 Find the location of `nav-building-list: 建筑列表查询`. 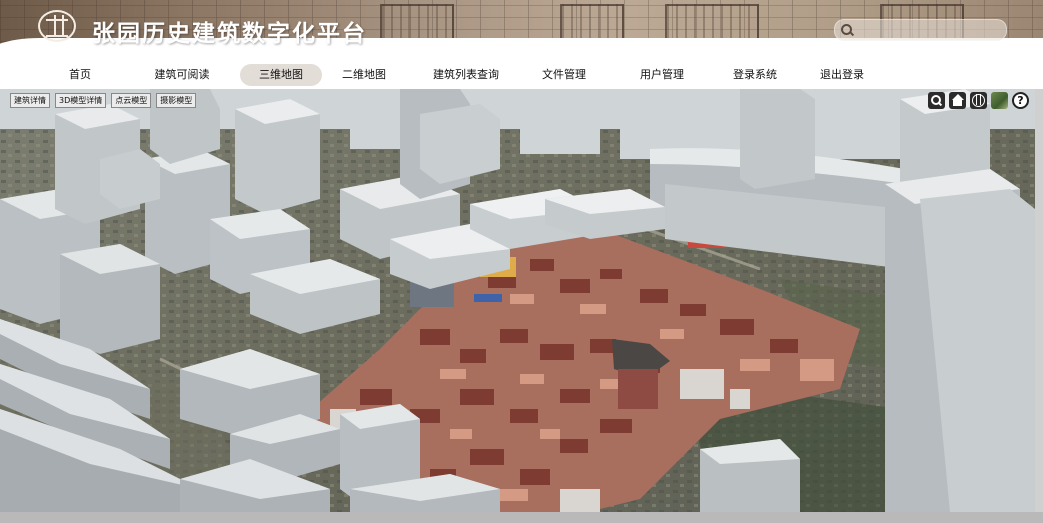

nav-building-list: 建筑列表查询 is located at coordinates (466, 75).